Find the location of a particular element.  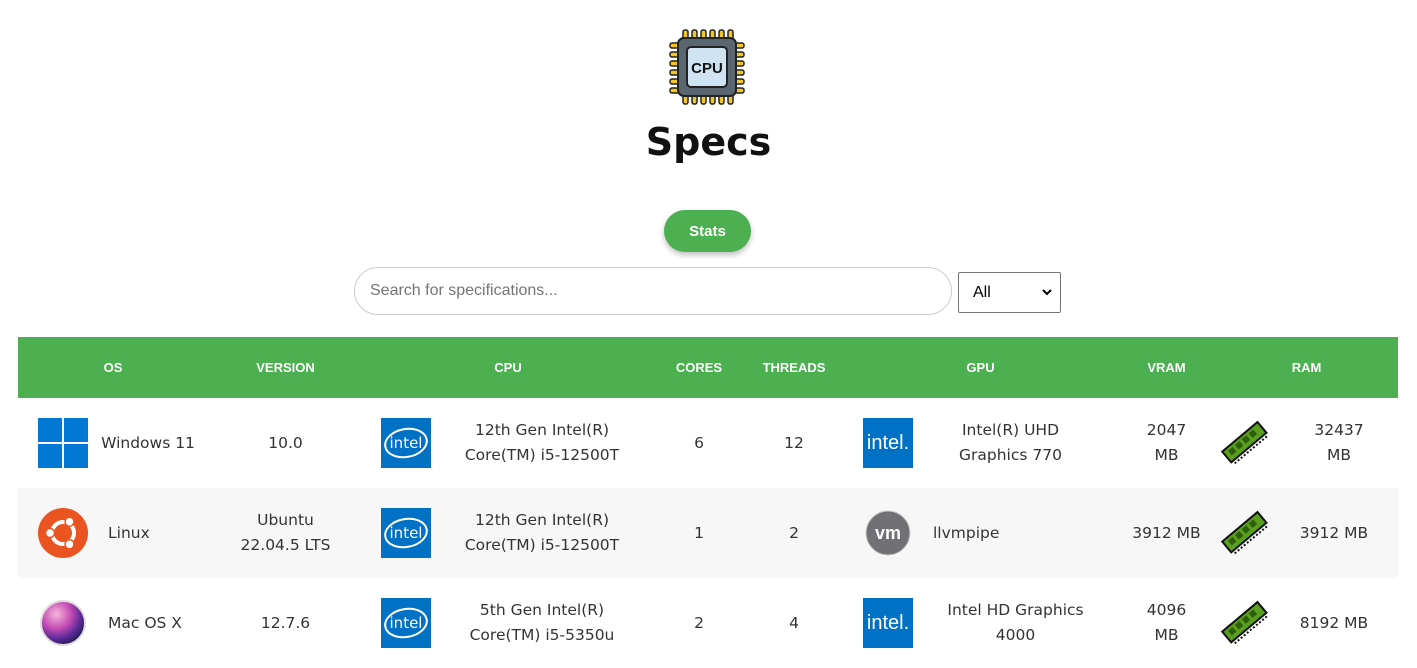

vram-cell: 4096 MB is located at coordinates (1166, 623).